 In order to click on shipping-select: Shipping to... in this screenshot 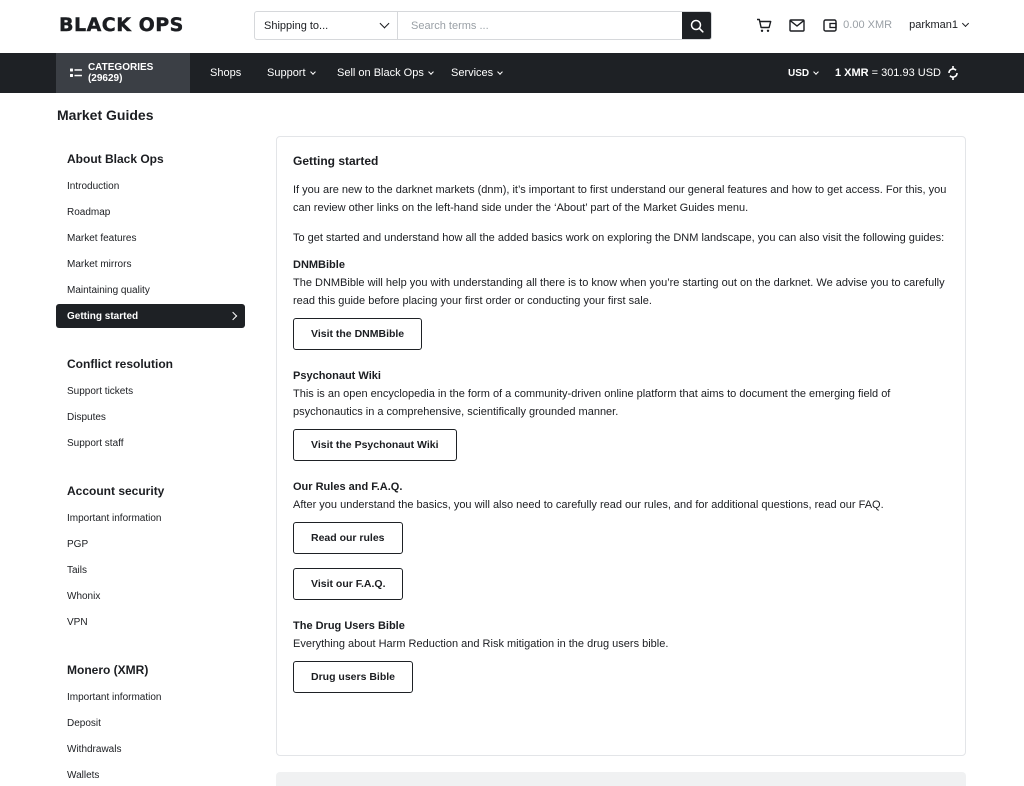, I will do `click(326, 25)`.